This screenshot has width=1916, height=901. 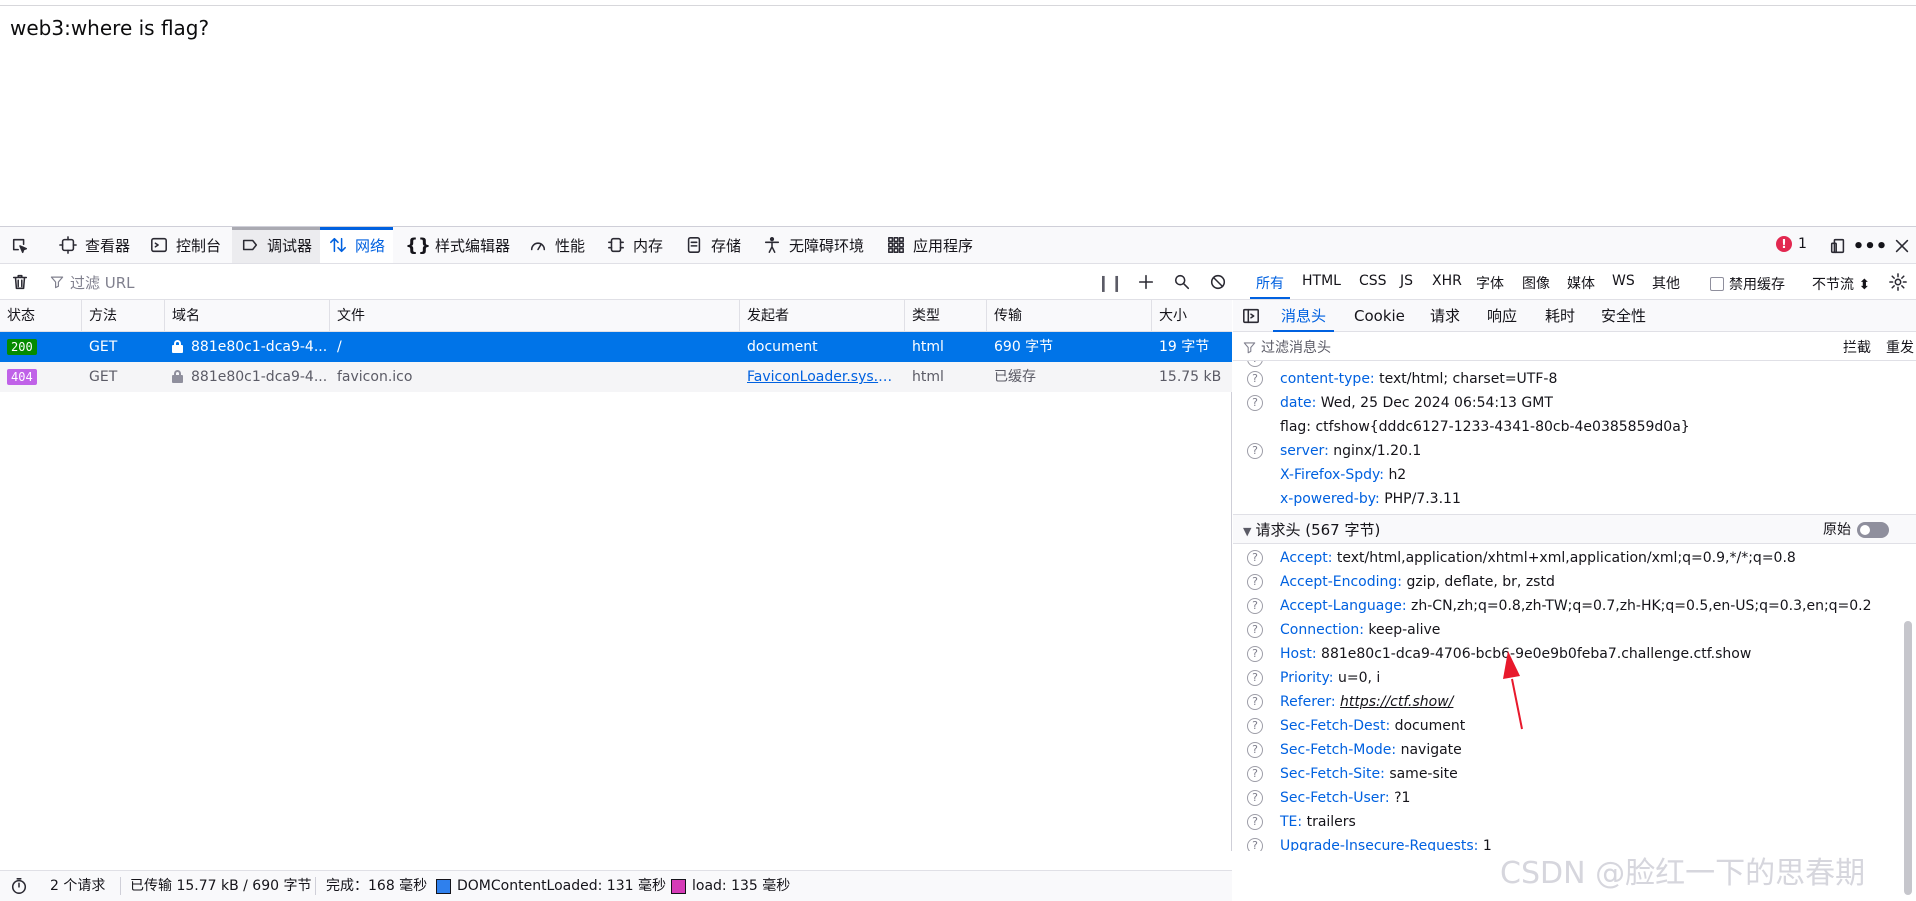 What do you see at coordinates (1447, 281) in the screenshot?
I see `type-filter-xhr: XHR` at bounding box center [1447, 281].